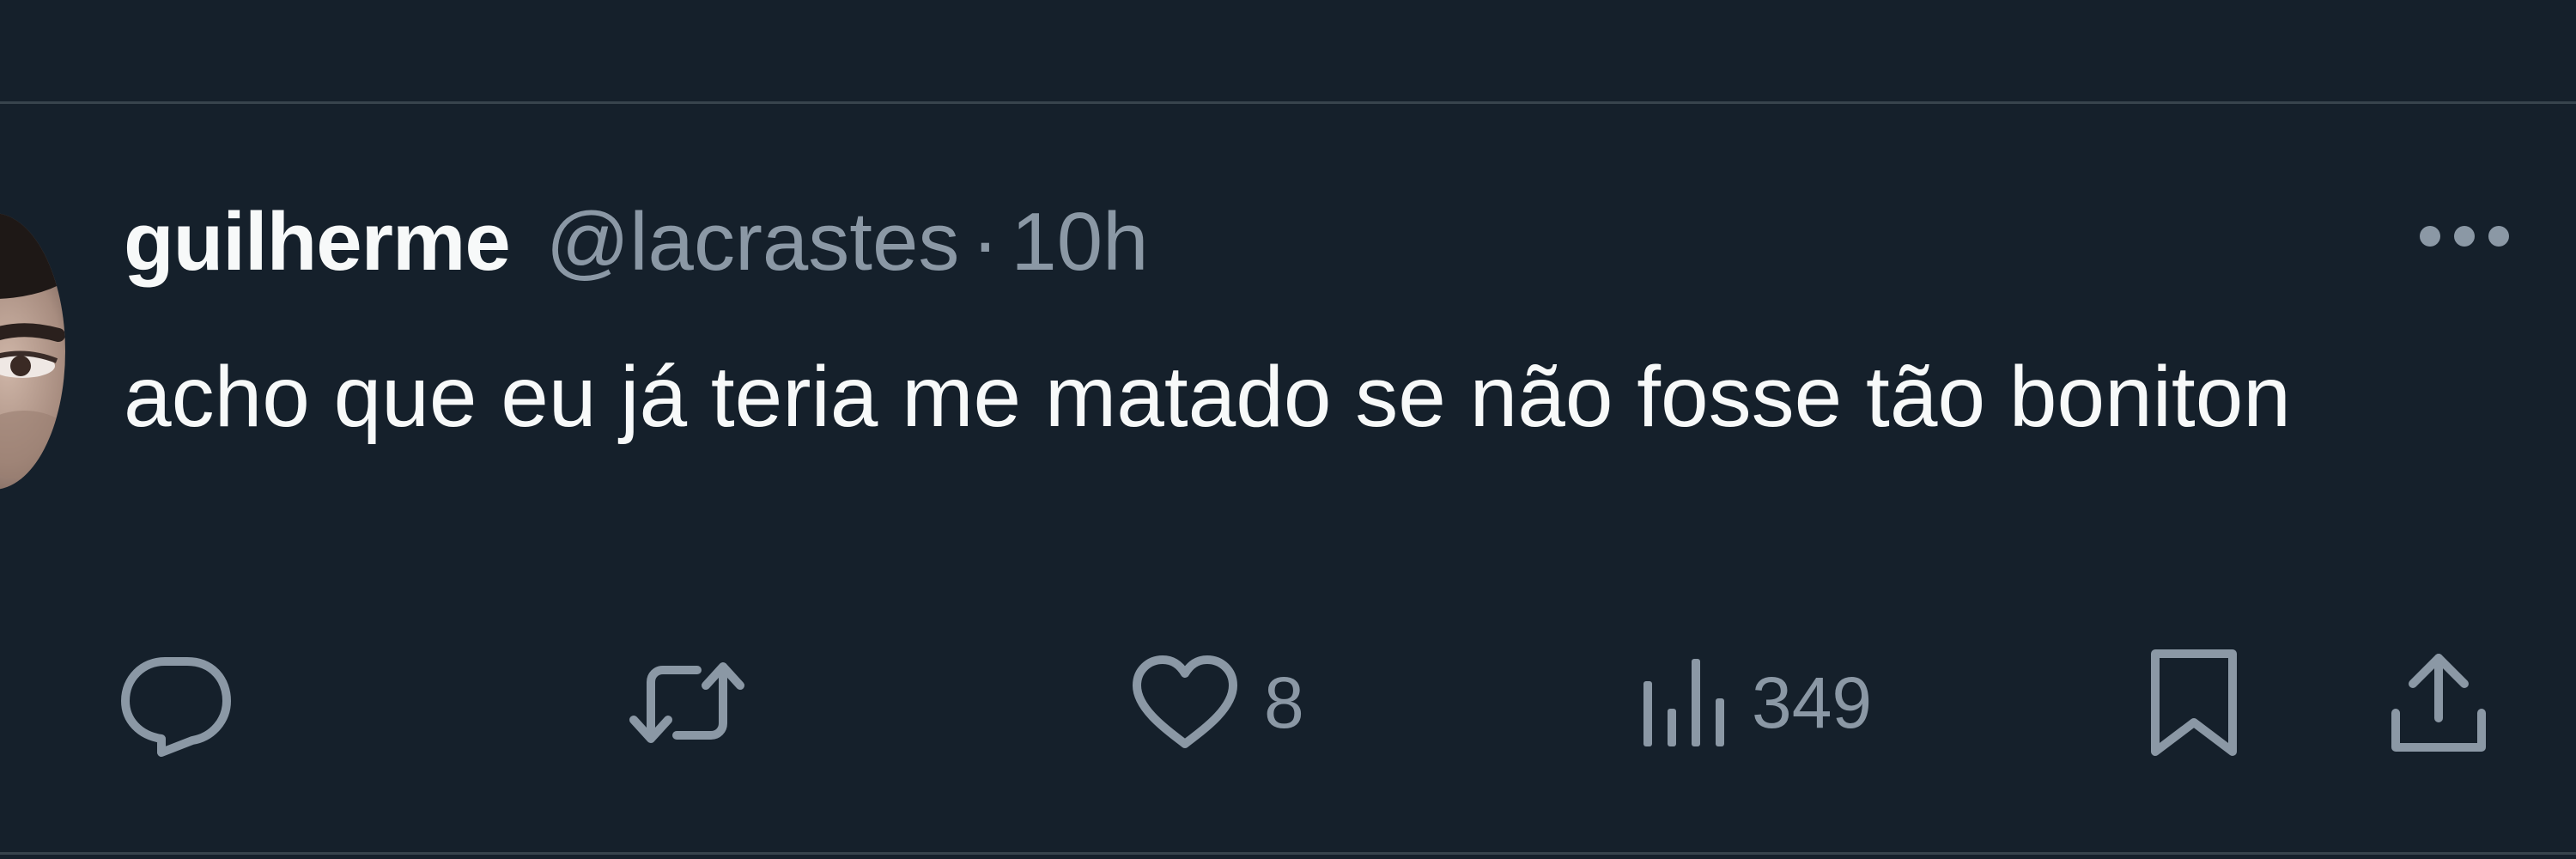  I want to click on retweet-button, so click(700, 703).